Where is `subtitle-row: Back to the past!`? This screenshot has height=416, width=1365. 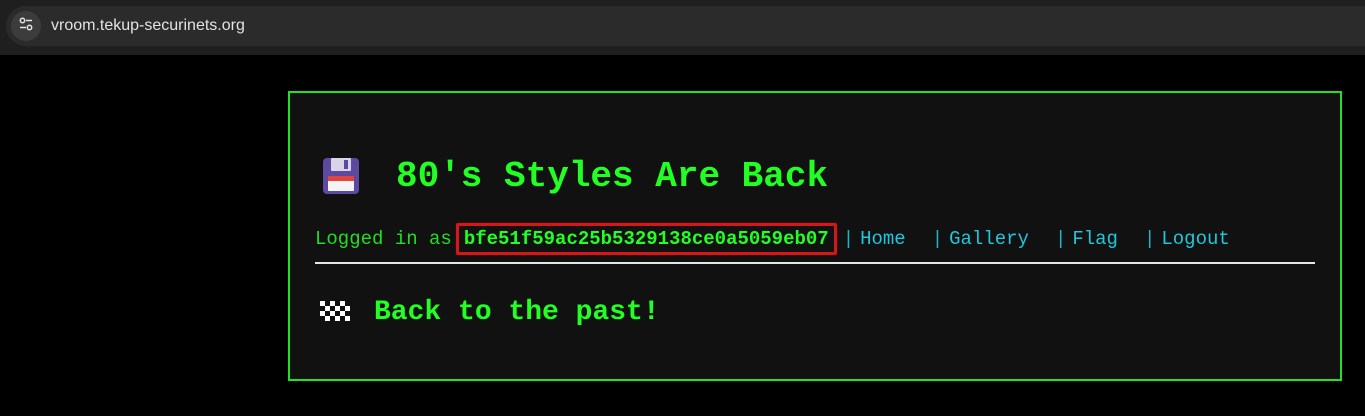
subtitle-row: Back to the past! is located at coordinates (490, 312).